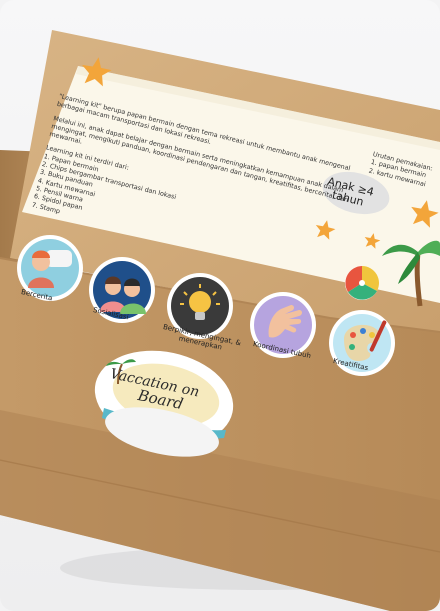 The image size is (440, 611). Describe the element at coordinates (362, 283) in the screenshot. I see `beach-ball-decoration` at that location.